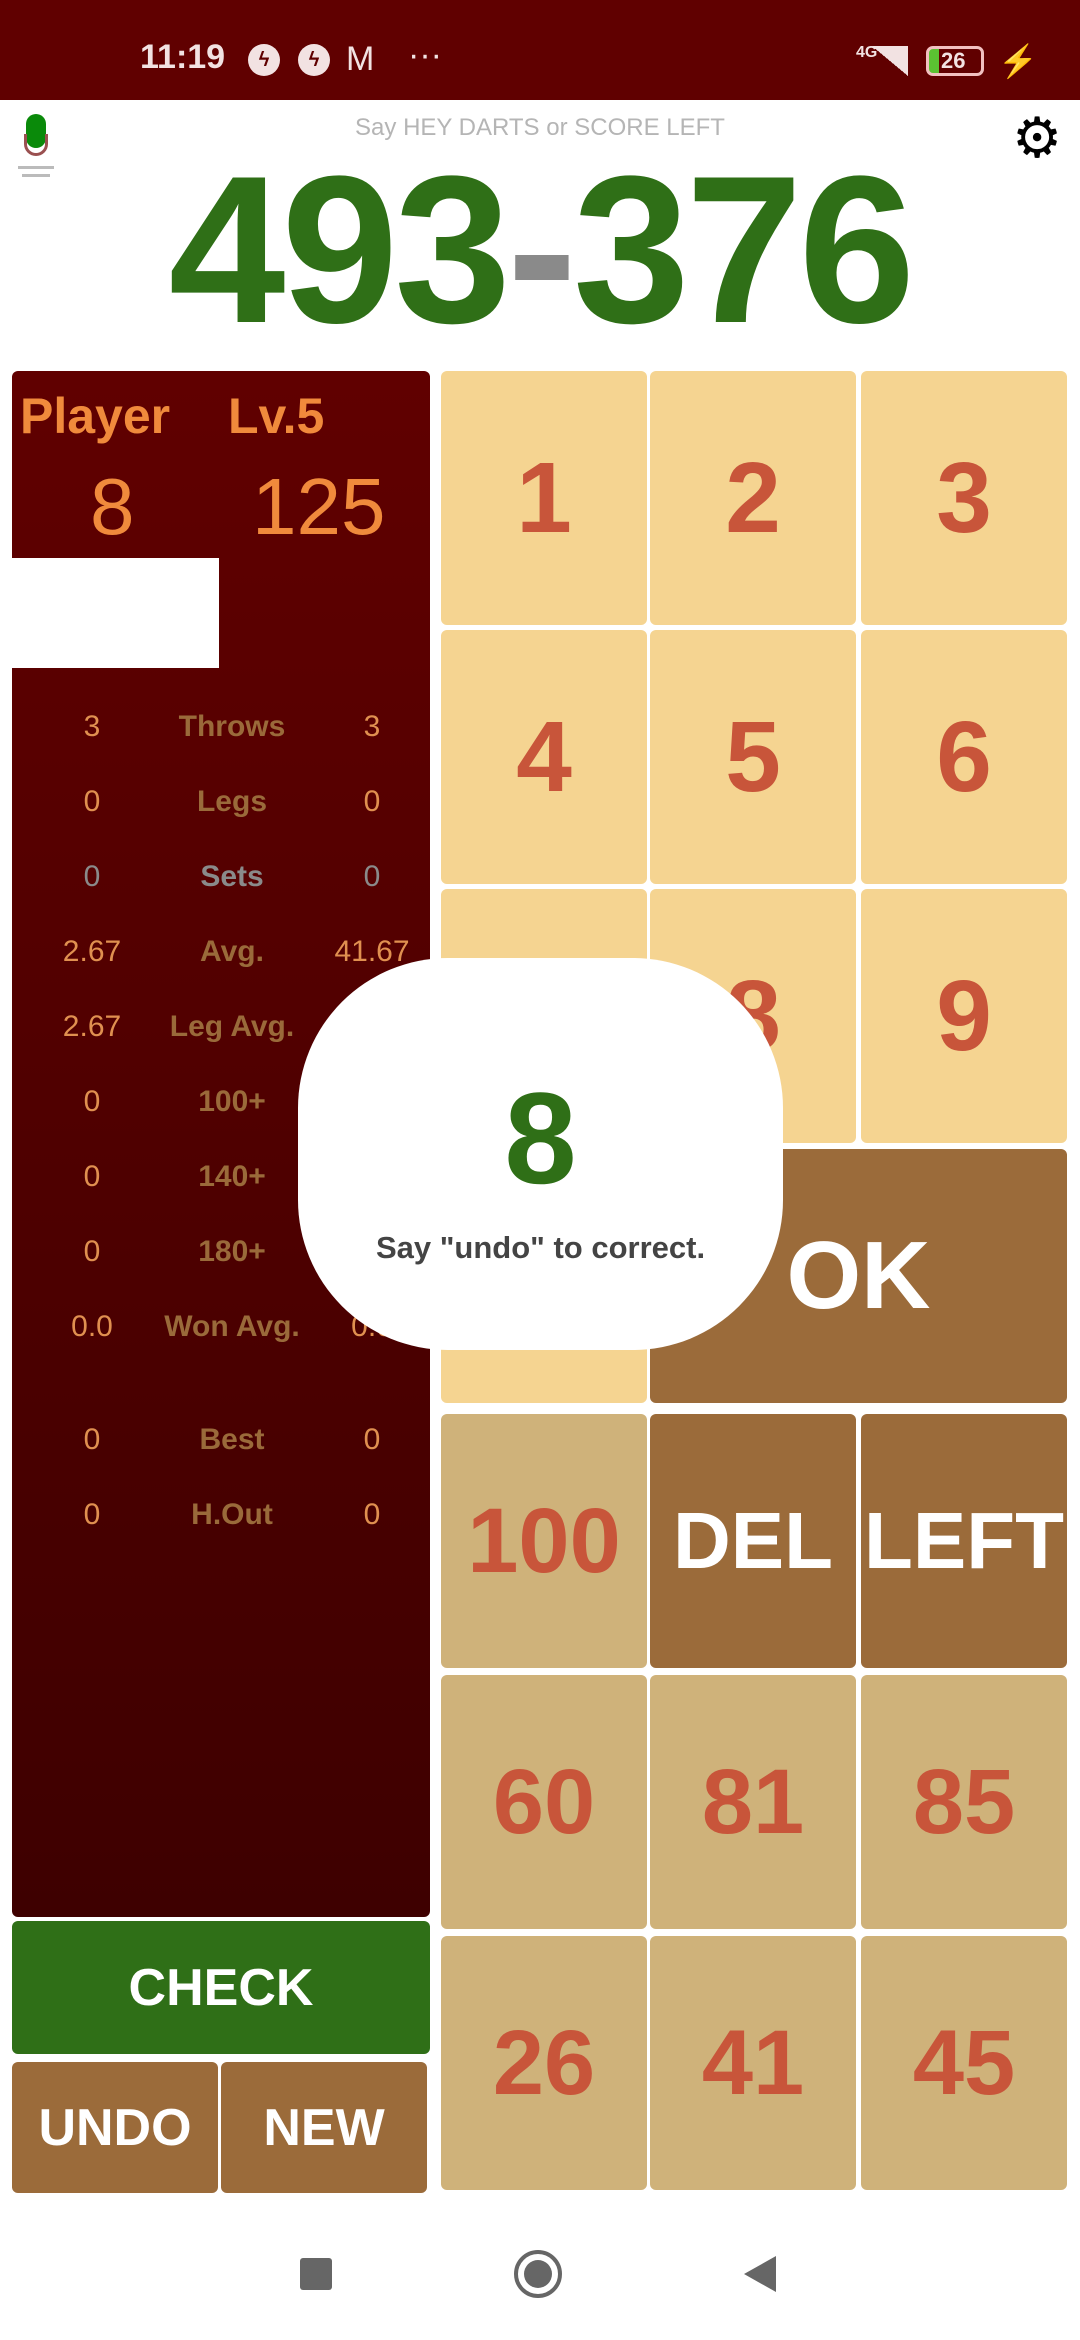 The image size is (1080, 2340). I want to click on player-name: Player, so click(95, 416).